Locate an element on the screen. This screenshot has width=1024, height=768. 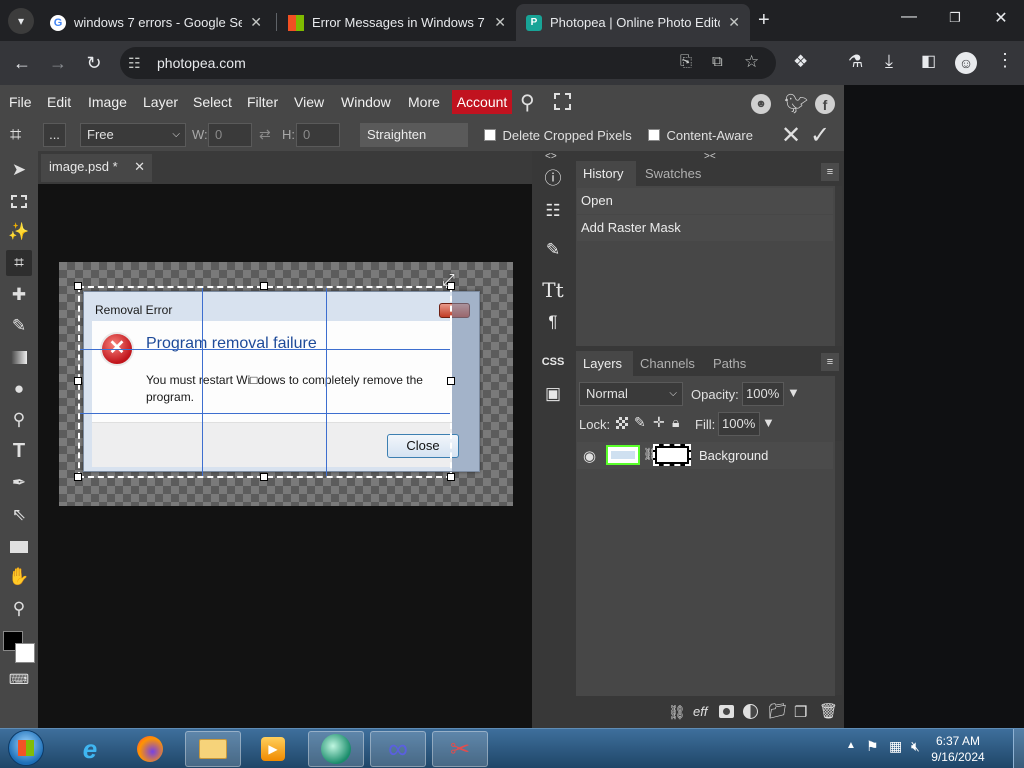
site-settings-icon: ☷ is located at coordinates (134, 63).